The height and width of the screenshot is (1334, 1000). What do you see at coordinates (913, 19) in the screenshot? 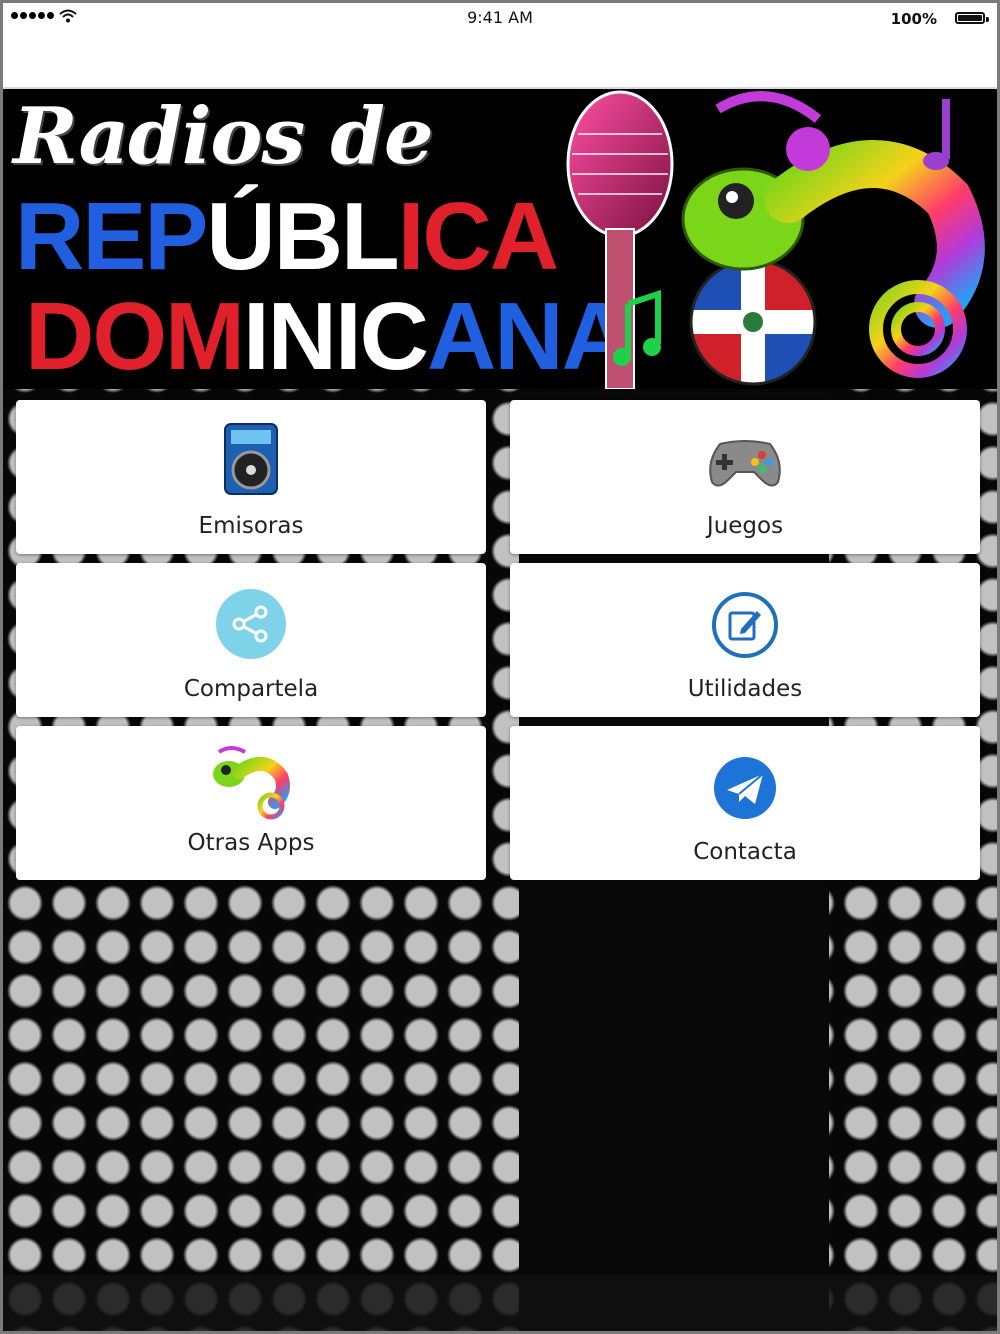
I see `battery-percentage: 100%` at bounding box center [913, 19].